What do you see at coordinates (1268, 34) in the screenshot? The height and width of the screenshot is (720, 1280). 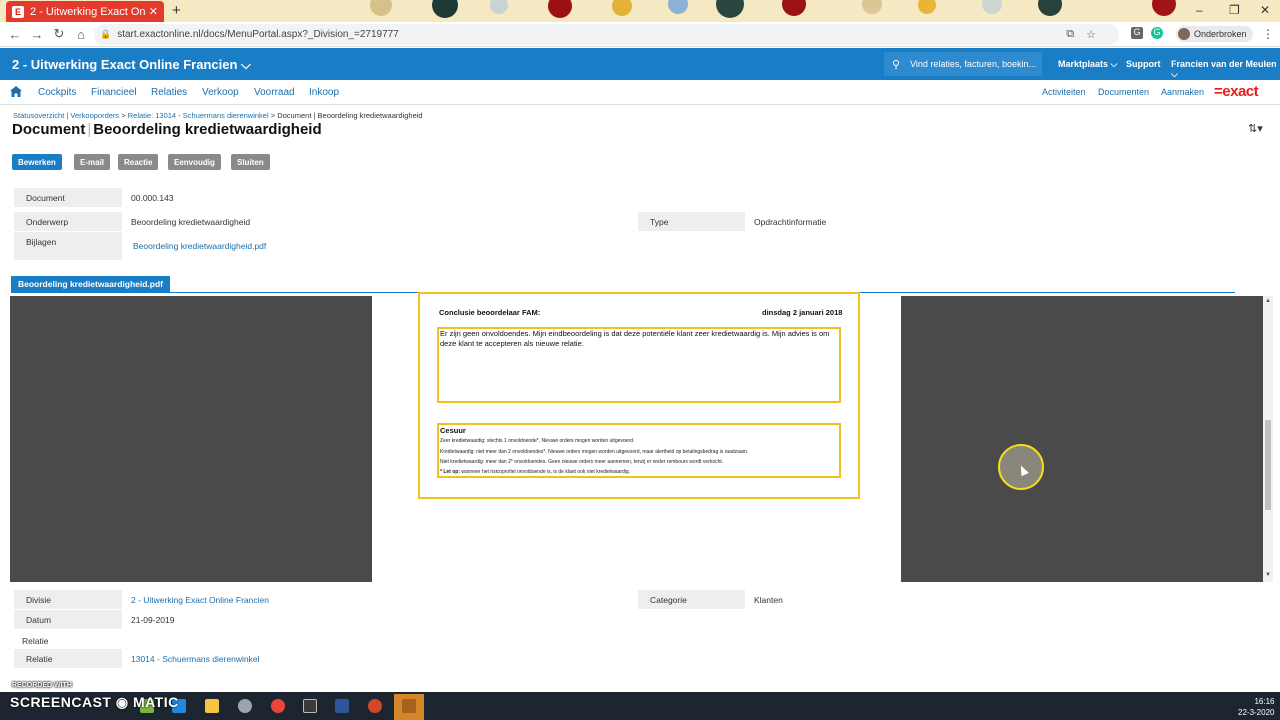 I see `browser-menu-icon: ⋮` at bounding box center [1268, 34].